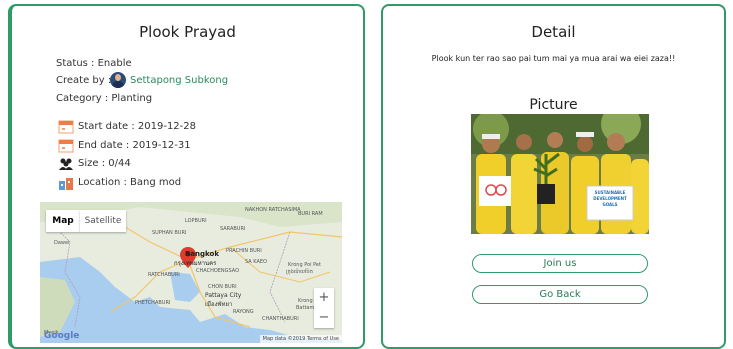 This screenshot has width=733, height=349. Describe the element at coordinates (324, 318) in the screenshot. I see `zoom-out-button: −` at that location.